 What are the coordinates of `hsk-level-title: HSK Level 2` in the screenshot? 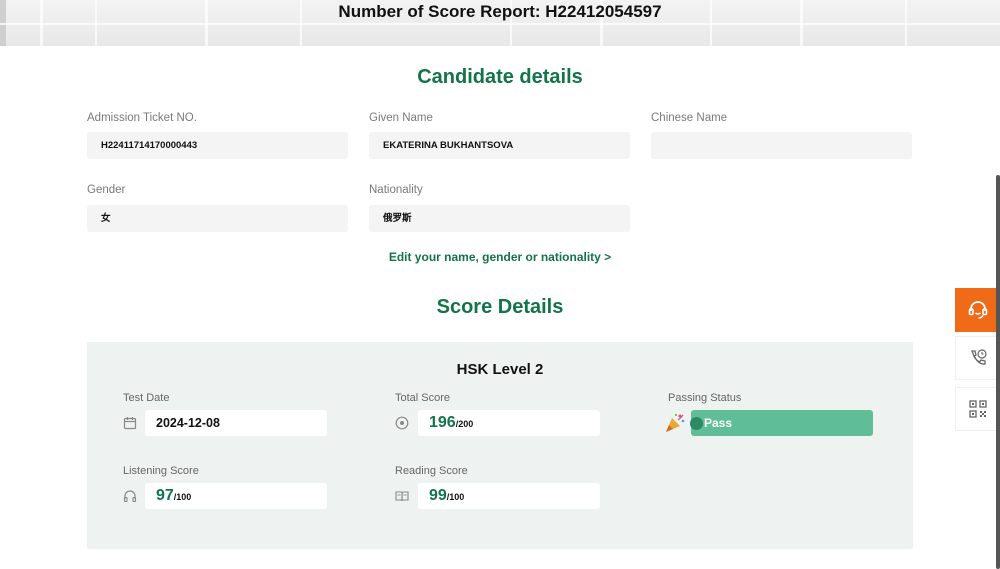 It's located at (500, 369).